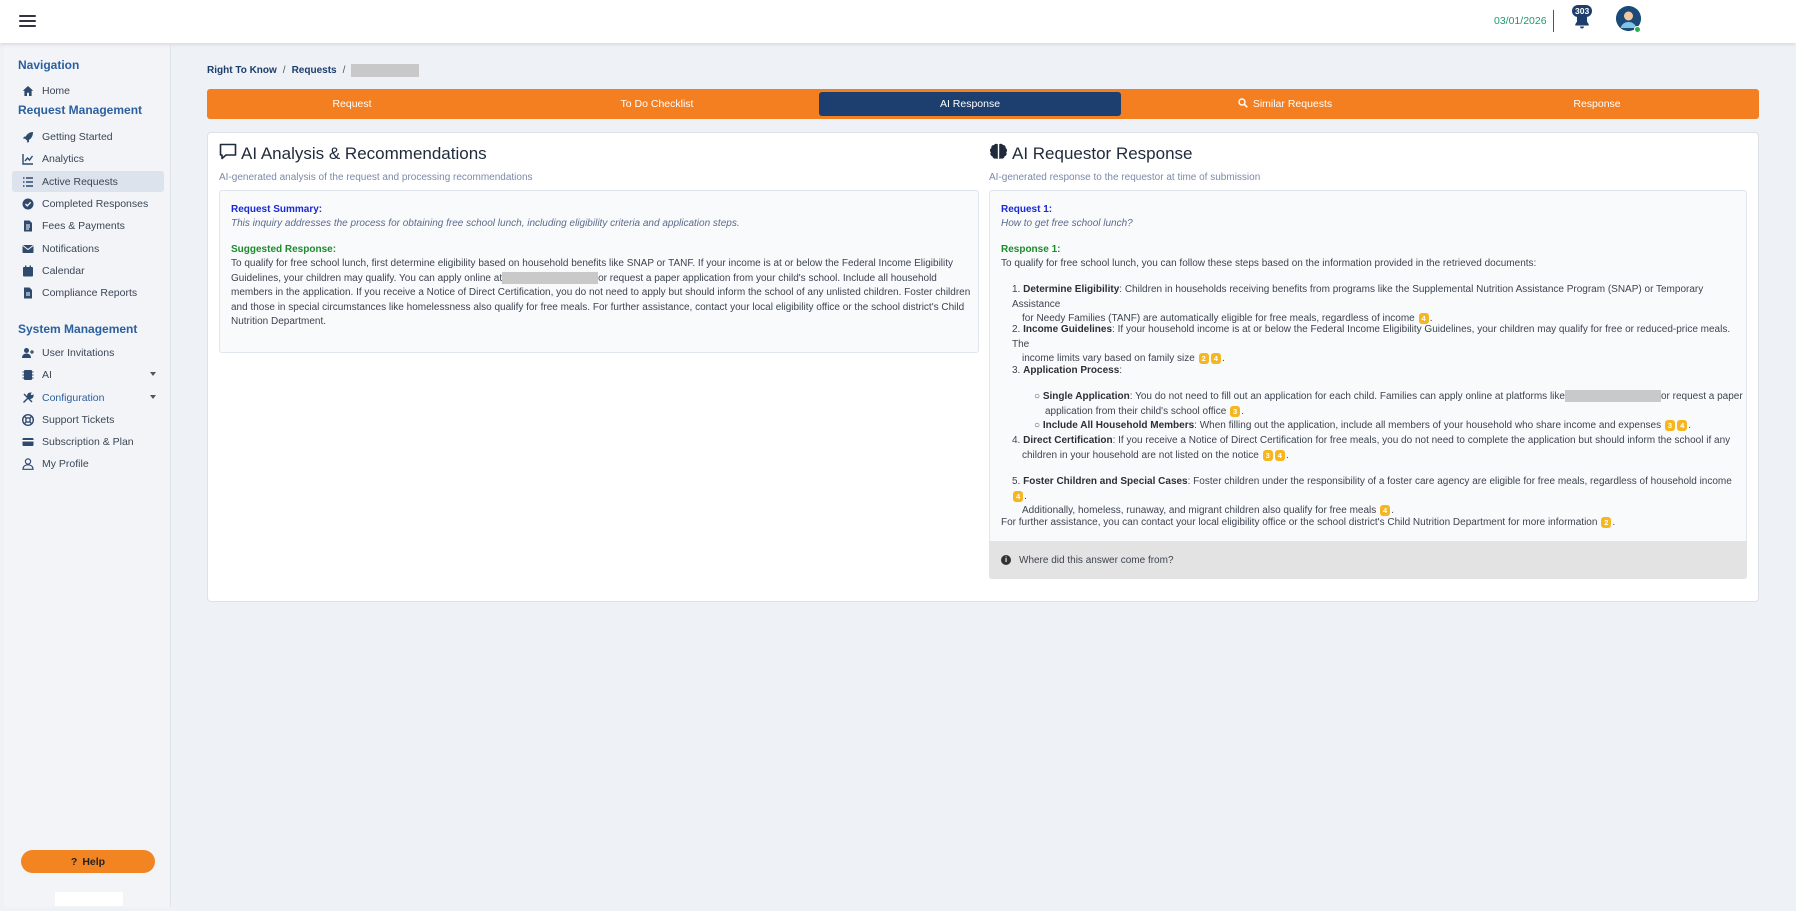  Describe the element at coordinates (88, 352) in the screenshot. I see `sidebar-item-user-invitations: User Invitations` at that location.